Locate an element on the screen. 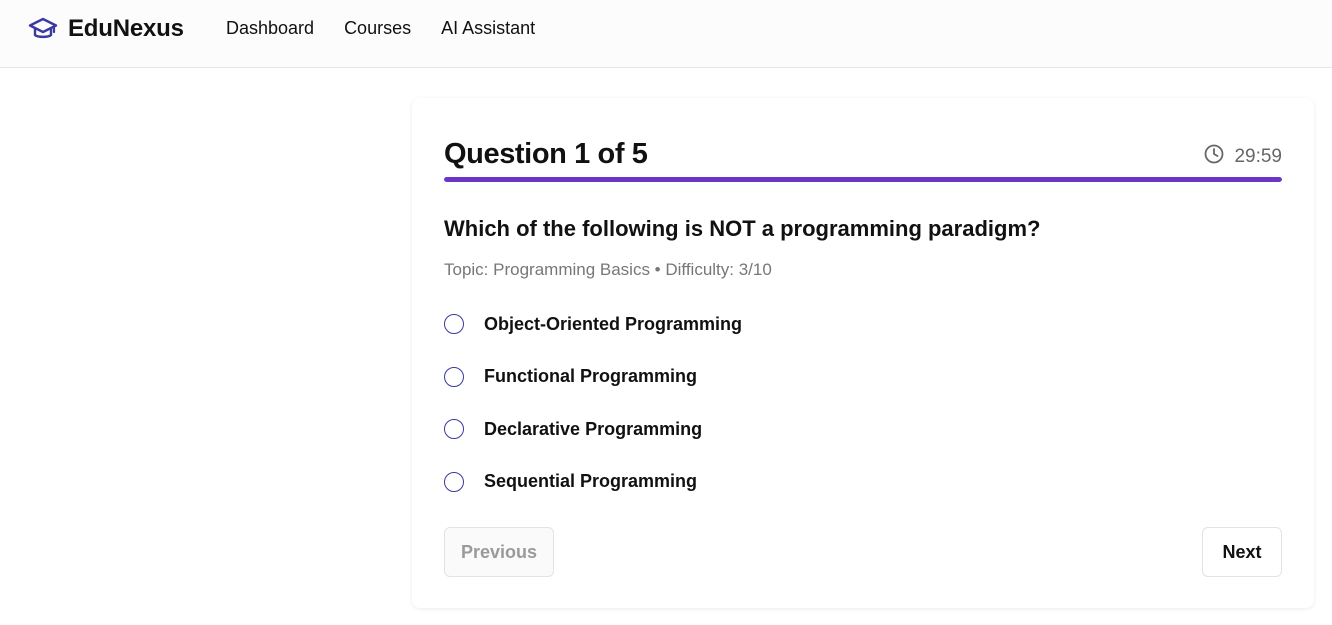 The width and height of the screenshot is (1332, 625). brand-name: EduNexus is located at coordinates (126, 28).